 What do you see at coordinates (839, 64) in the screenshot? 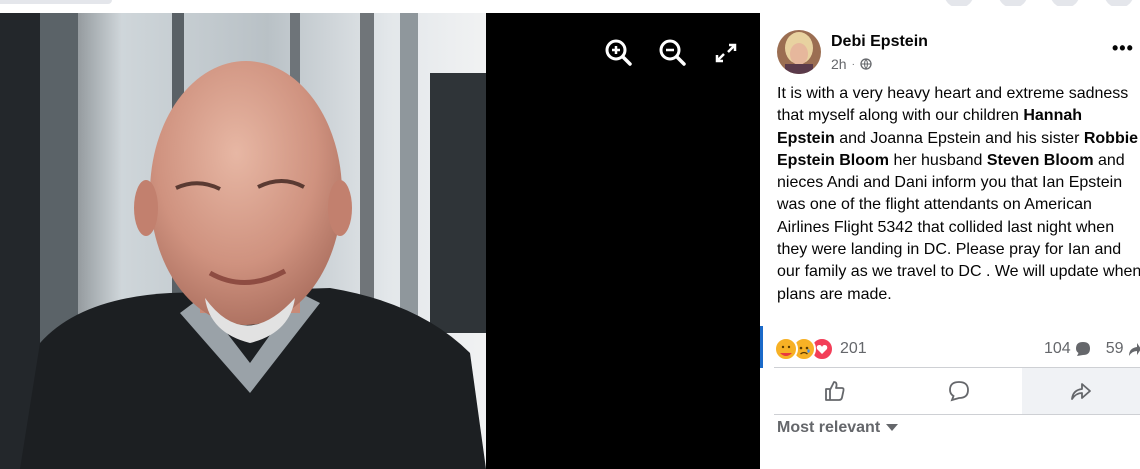
I see `post-time: 2h` at bounding box center [839, 64].